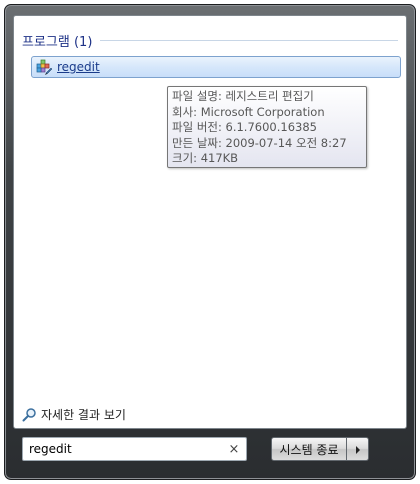 This screenshot has height=484, width=420. I want to click on programs-section-header: 프로그램 (1), so click(210, 40).